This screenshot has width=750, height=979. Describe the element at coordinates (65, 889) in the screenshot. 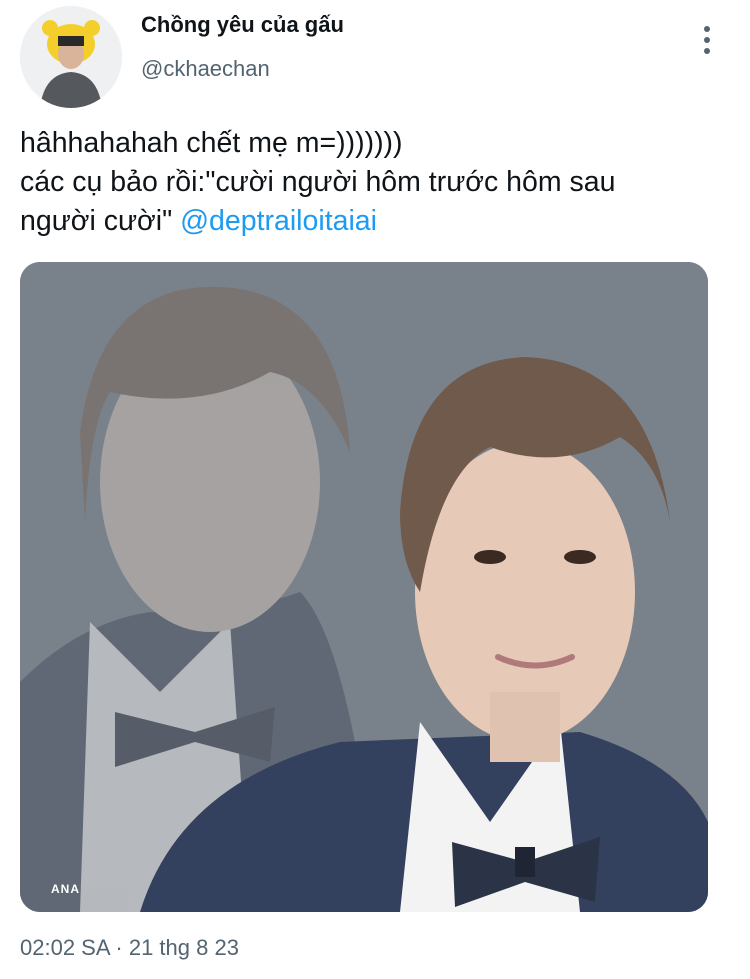

I see `photo-watermark: ANA` at that location.